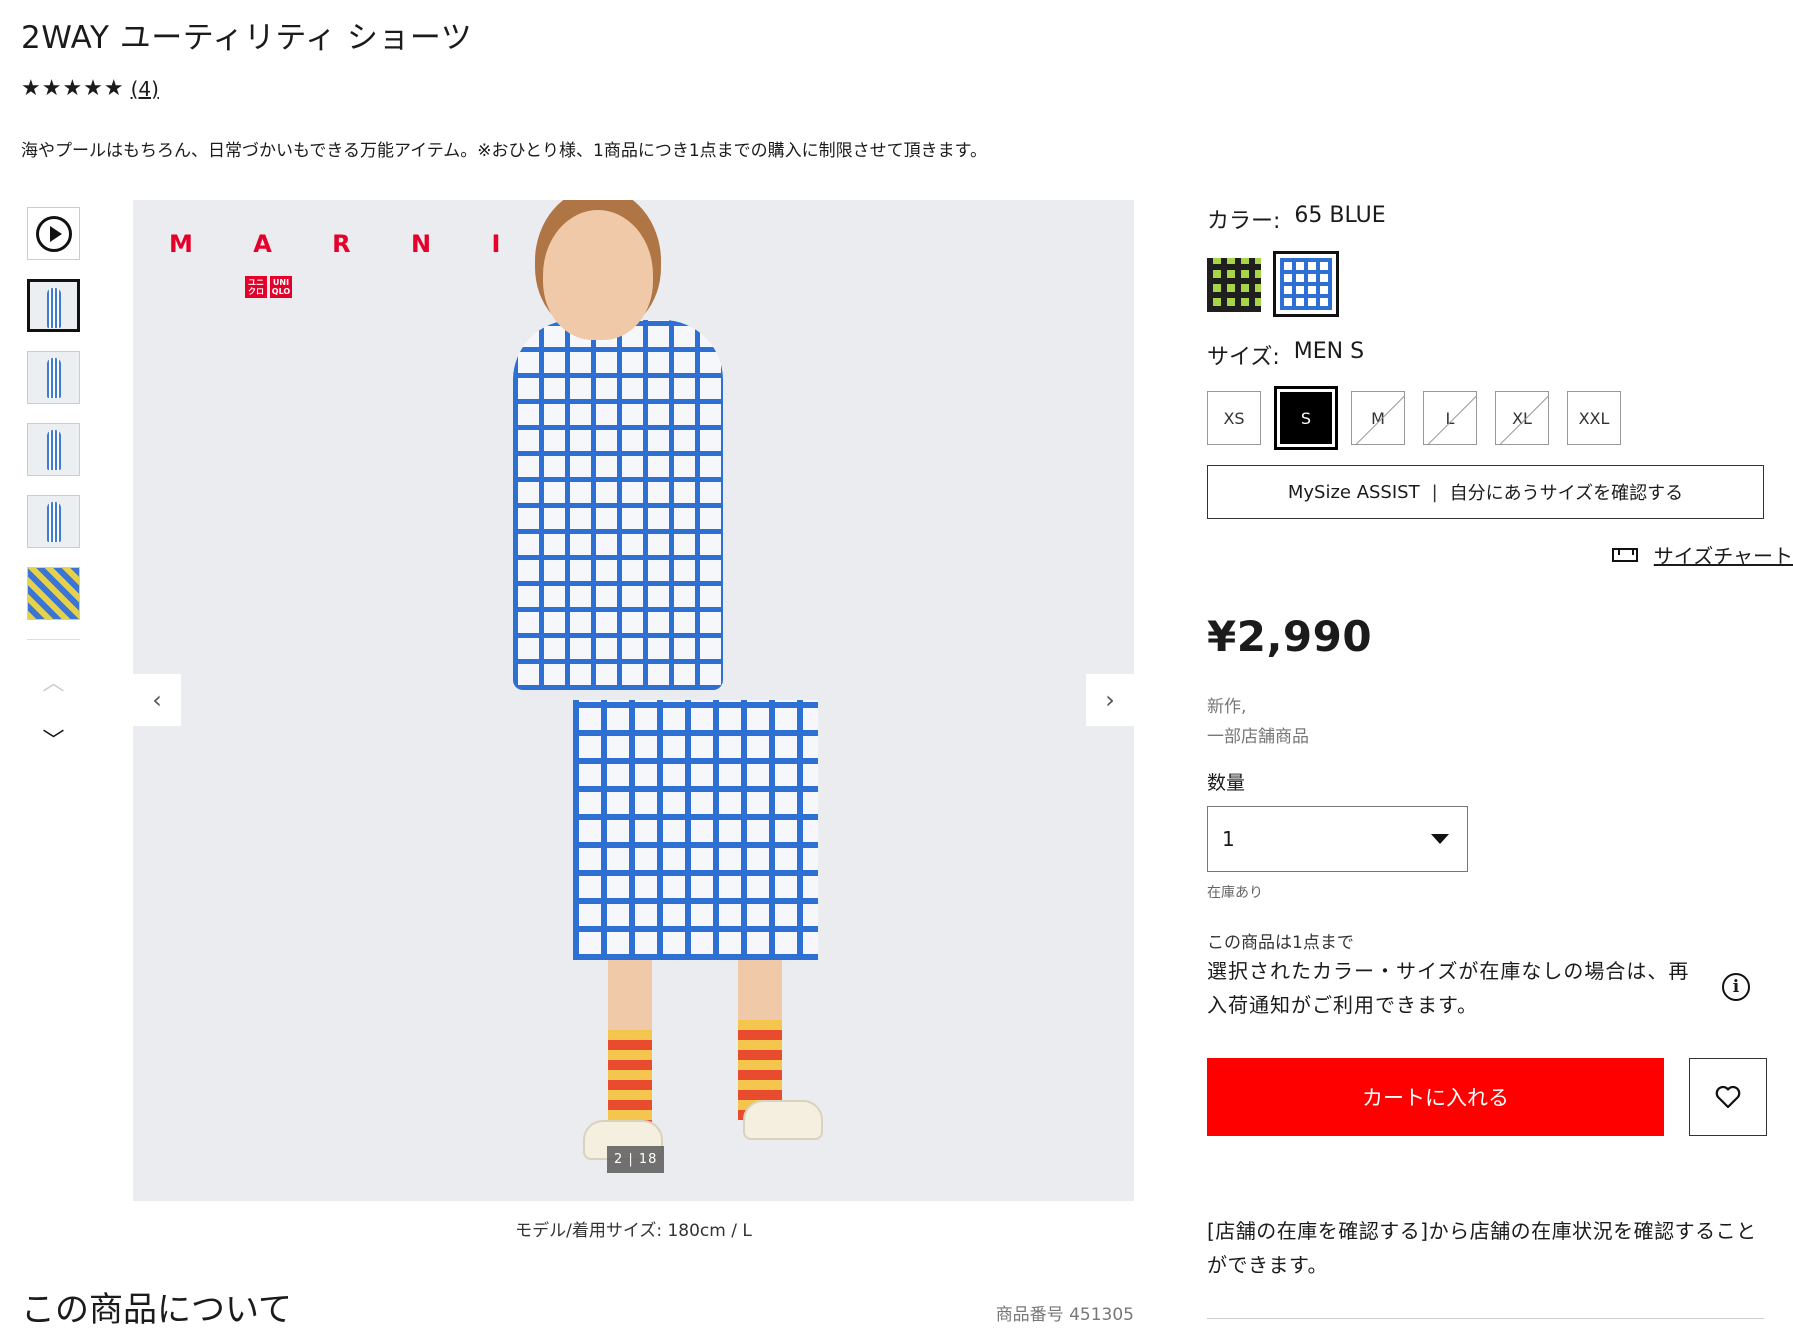 This screenshot has height=1331, width=1793. What do you see at coordinates (598, 275) in the screenshot?
I see `model-head` at bounding box center [598, 275].